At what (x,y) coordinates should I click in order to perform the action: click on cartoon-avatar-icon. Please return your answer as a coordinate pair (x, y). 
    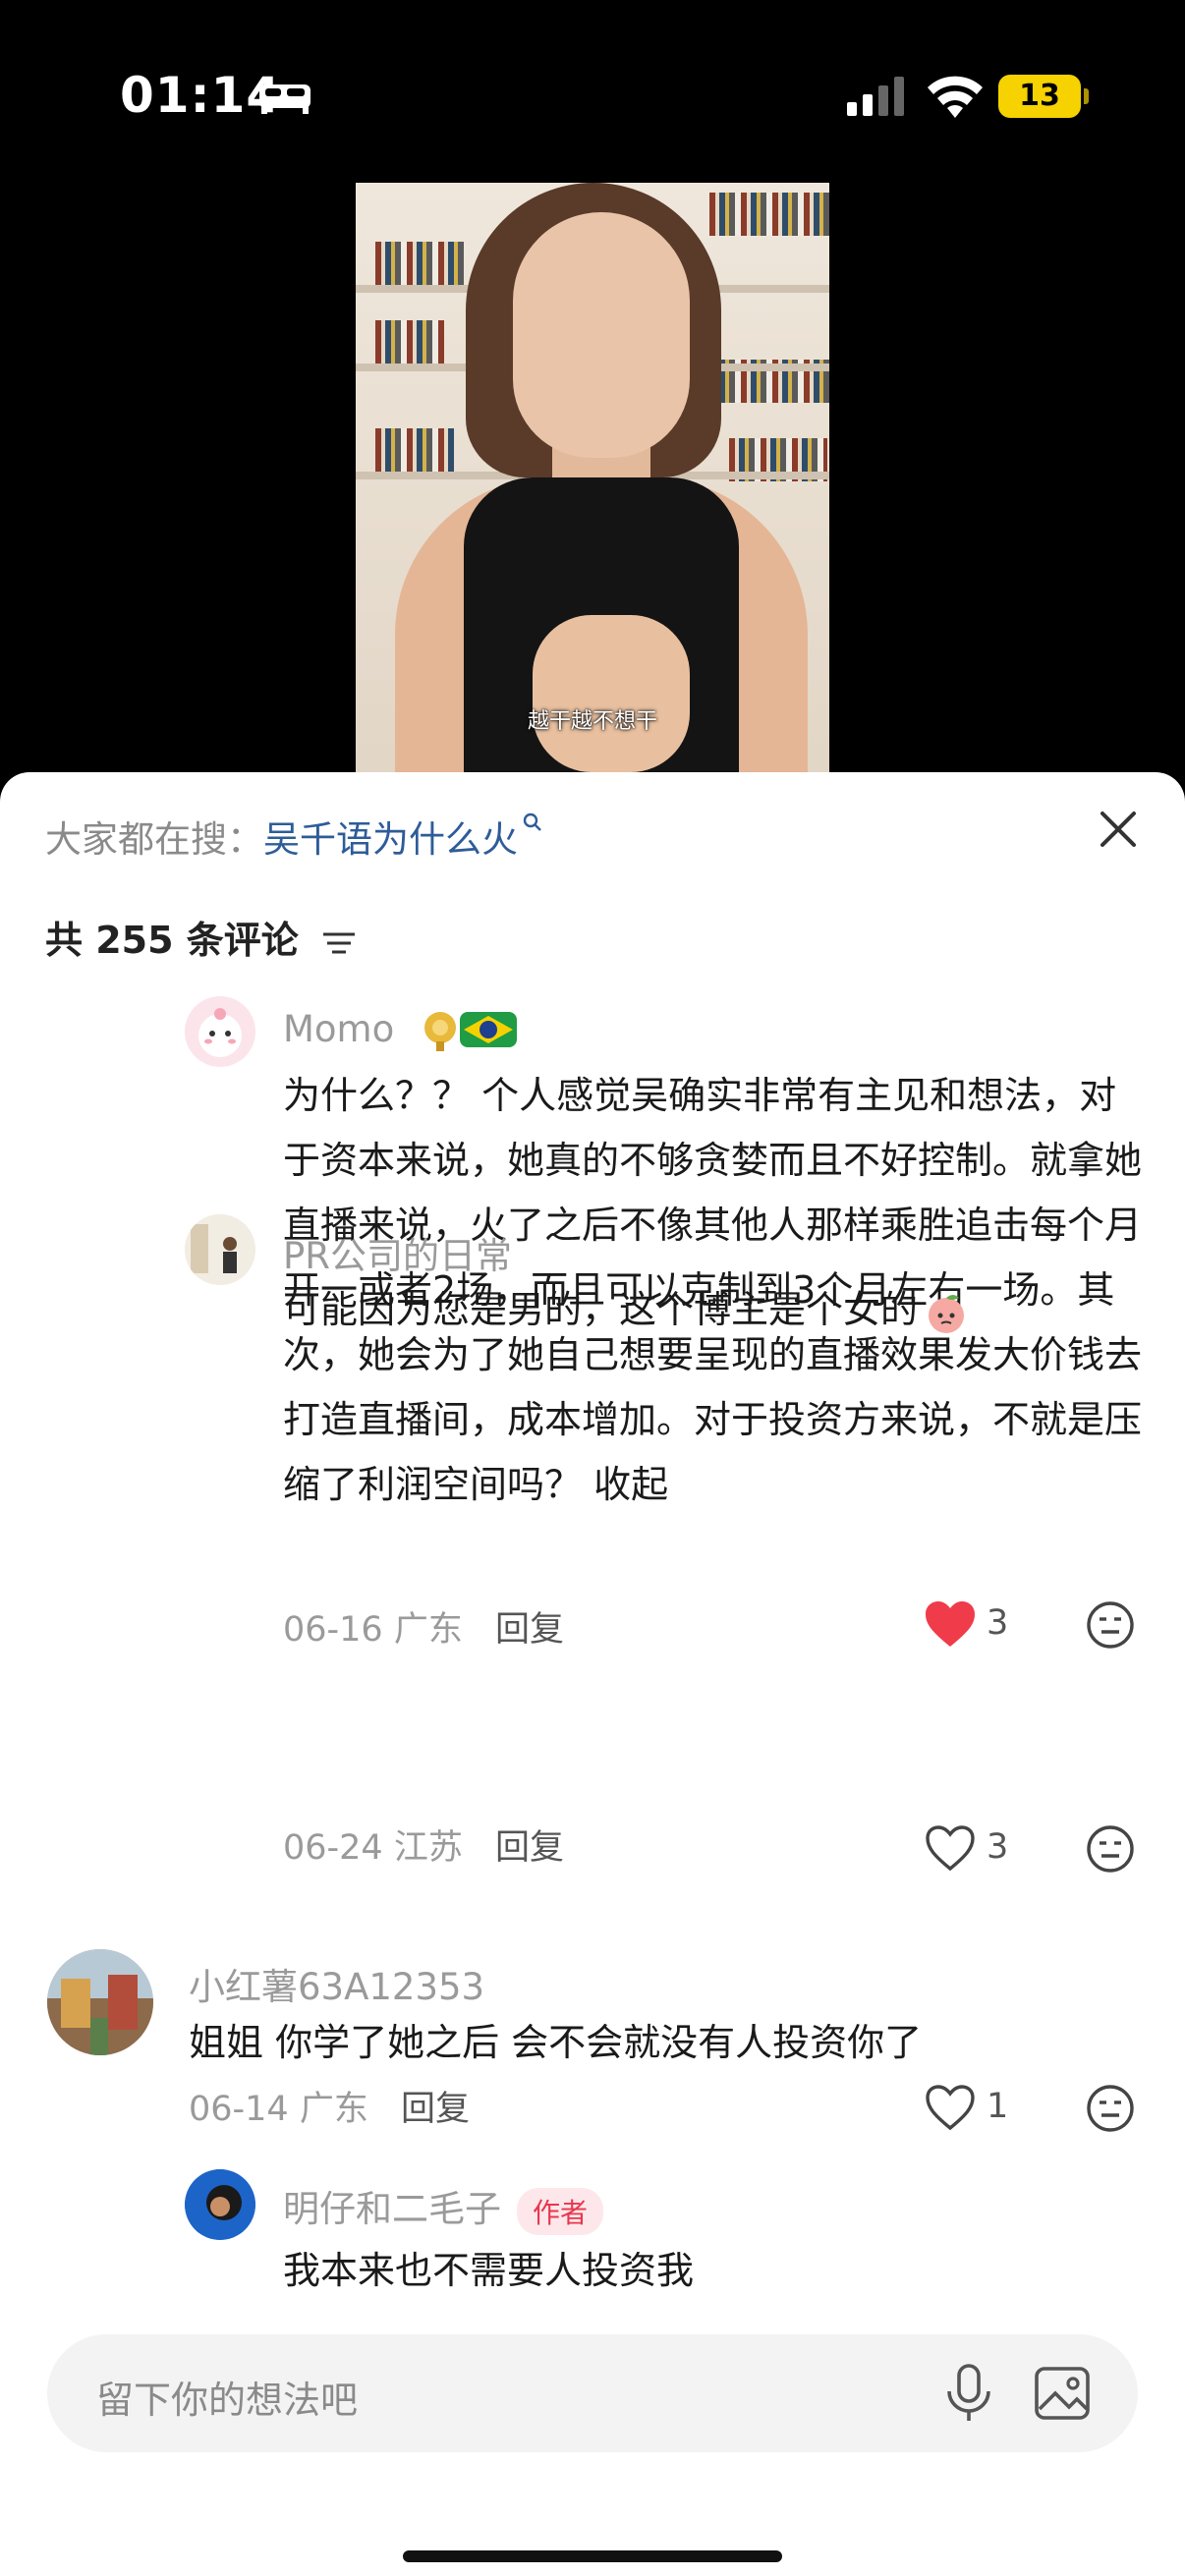
    Looking at the image, I should click on (220, 1032).